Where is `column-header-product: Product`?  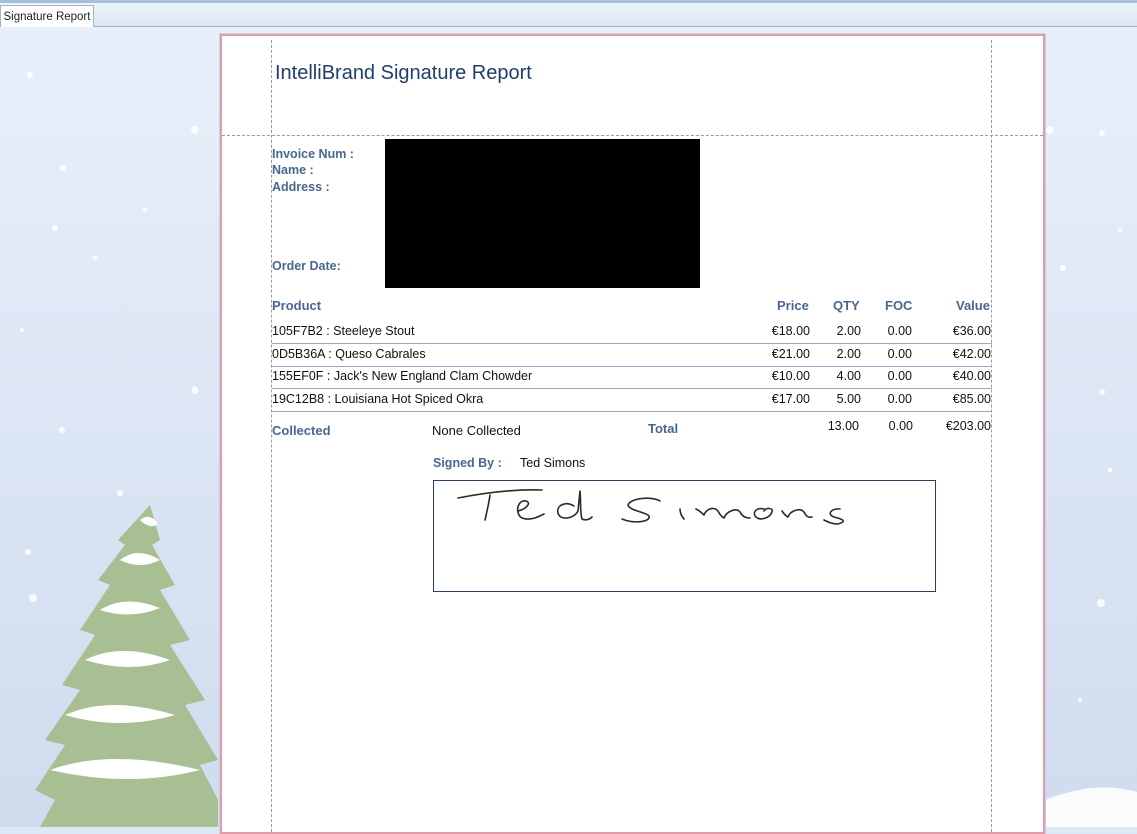
column-header-product: Product is located at coordinates (297, 305).